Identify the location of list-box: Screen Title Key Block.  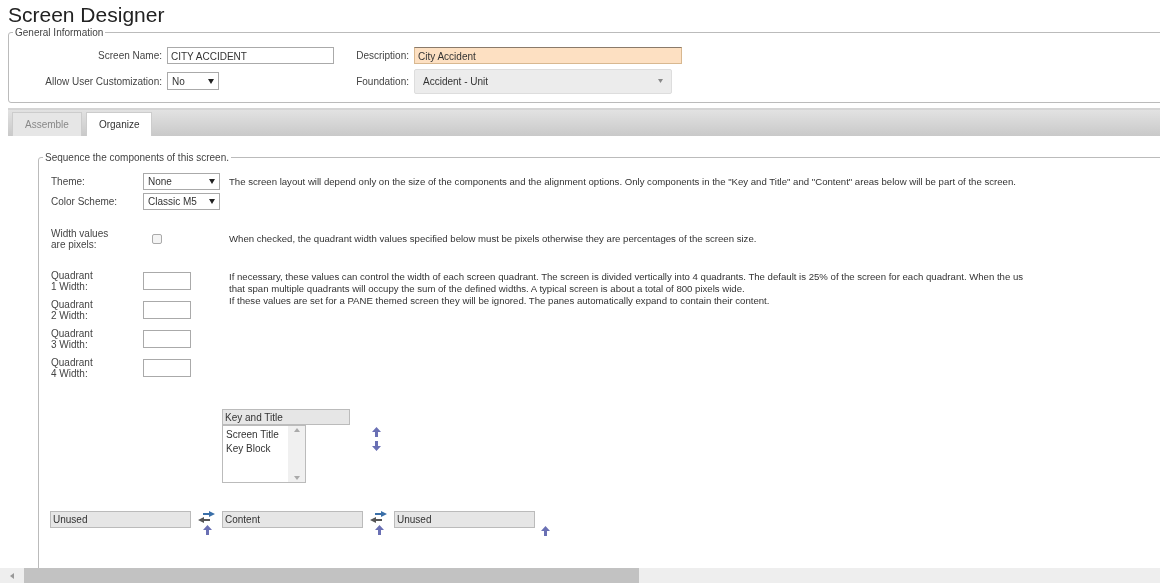
(264, 454).